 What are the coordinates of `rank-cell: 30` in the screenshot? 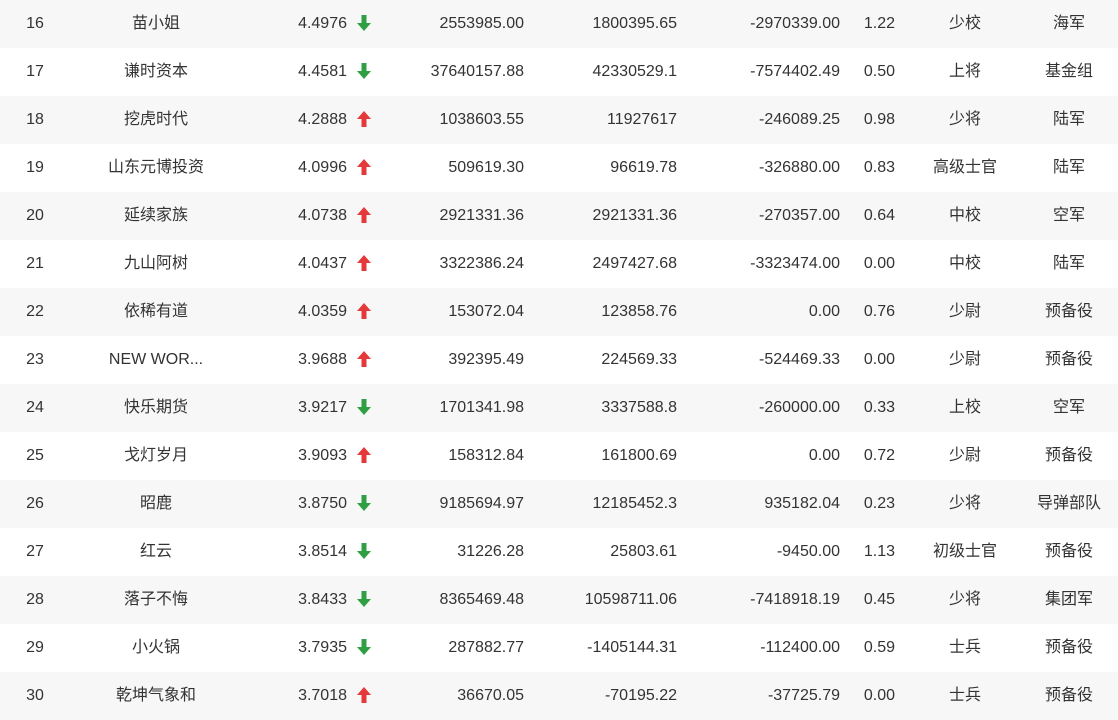 It's located at (35, 695).